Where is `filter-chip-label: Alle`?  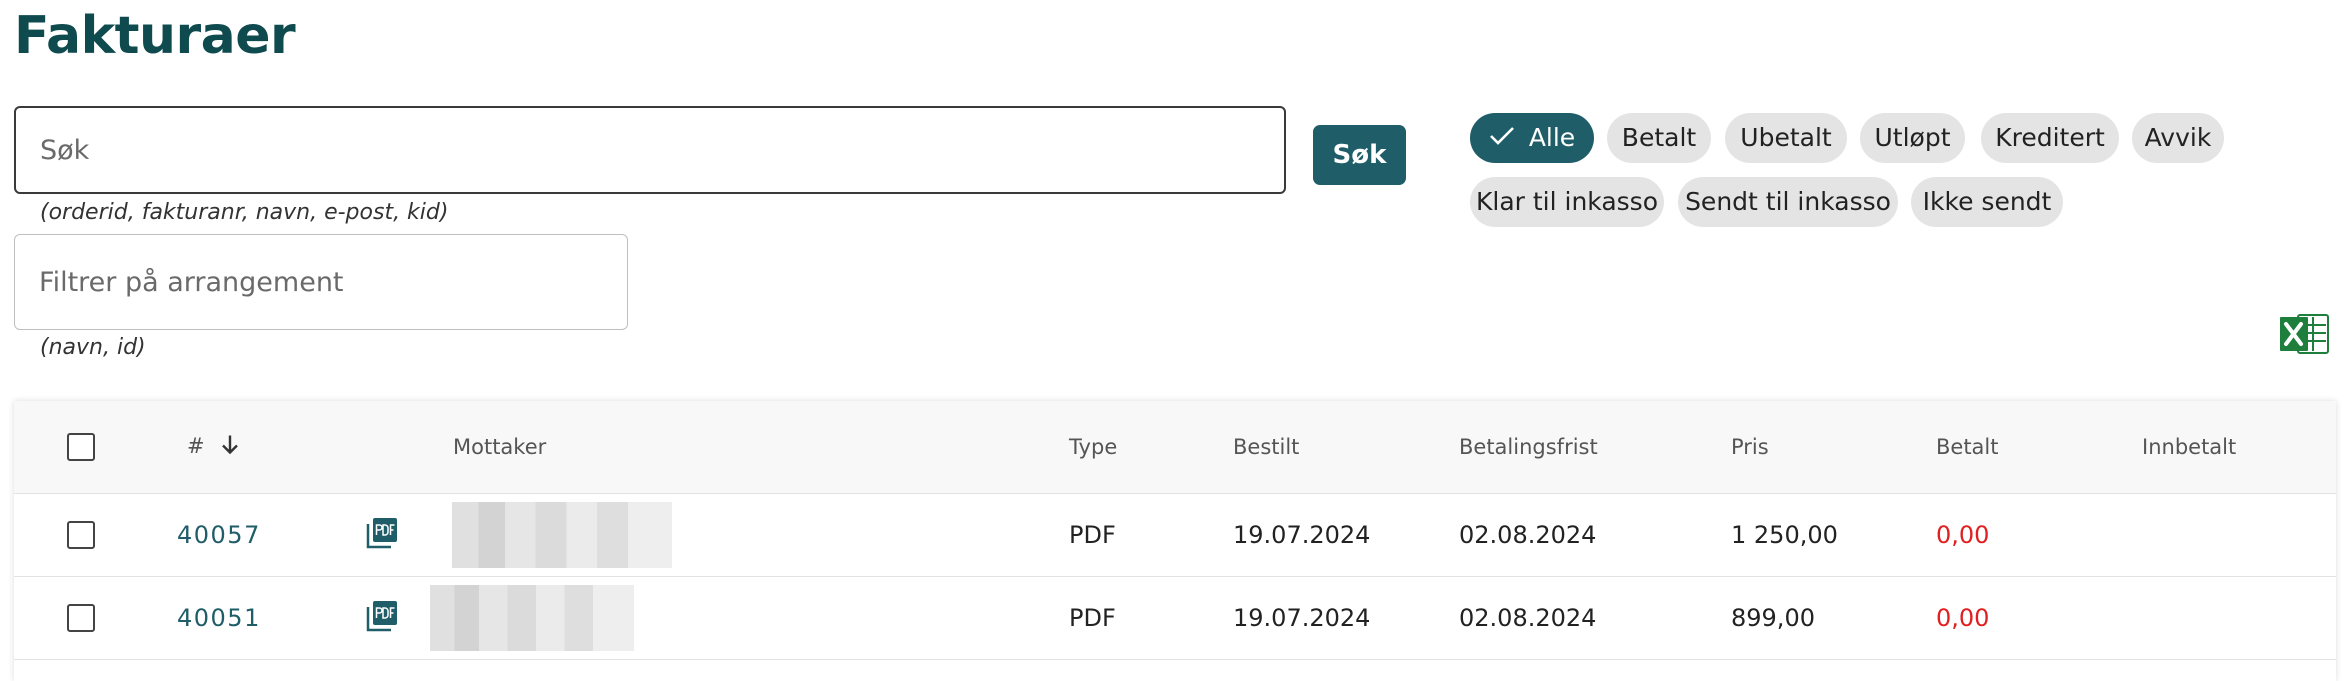 filter-chip-label: Alle is located at coordinates (1552, 137).